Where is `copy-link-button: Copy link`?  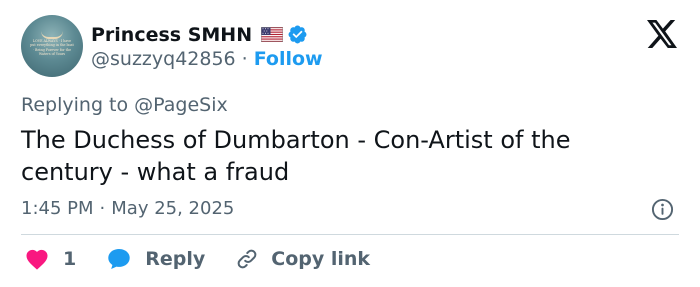
copy-link-button: Copy link is located at coordinates (302, 259).